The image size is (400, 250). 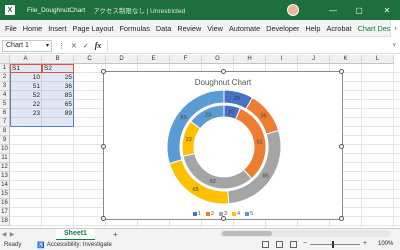 I want to click on row-header-9: 9, so click(x=5, y=140).